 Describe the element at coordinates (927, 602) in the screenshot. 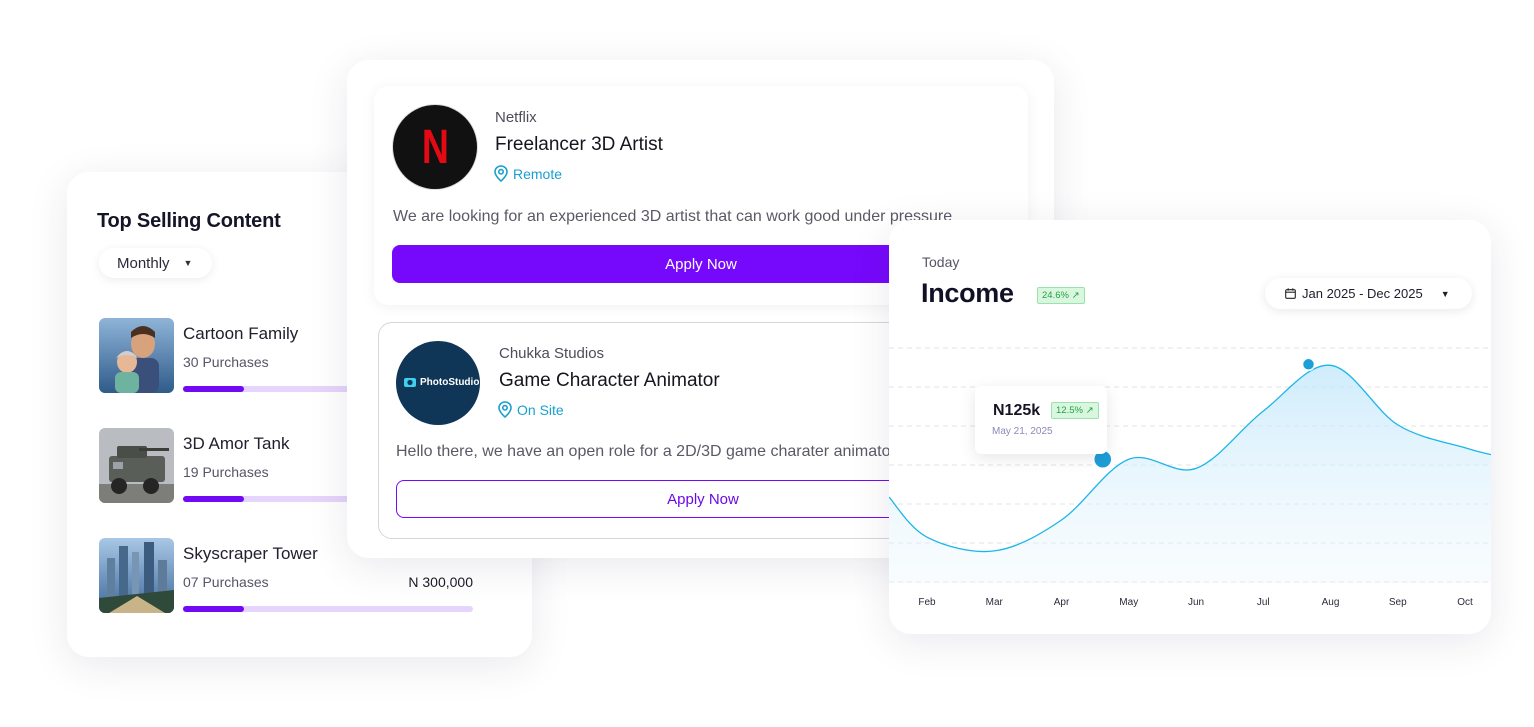

I see `x-tick-label: Feb` at that location.